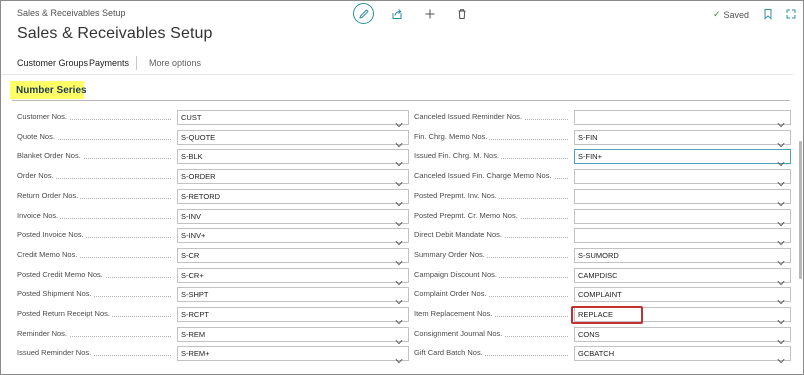 This screenshot has width=804, height=375. I want to click on number-series-select: S-CR, so click(293, 256).